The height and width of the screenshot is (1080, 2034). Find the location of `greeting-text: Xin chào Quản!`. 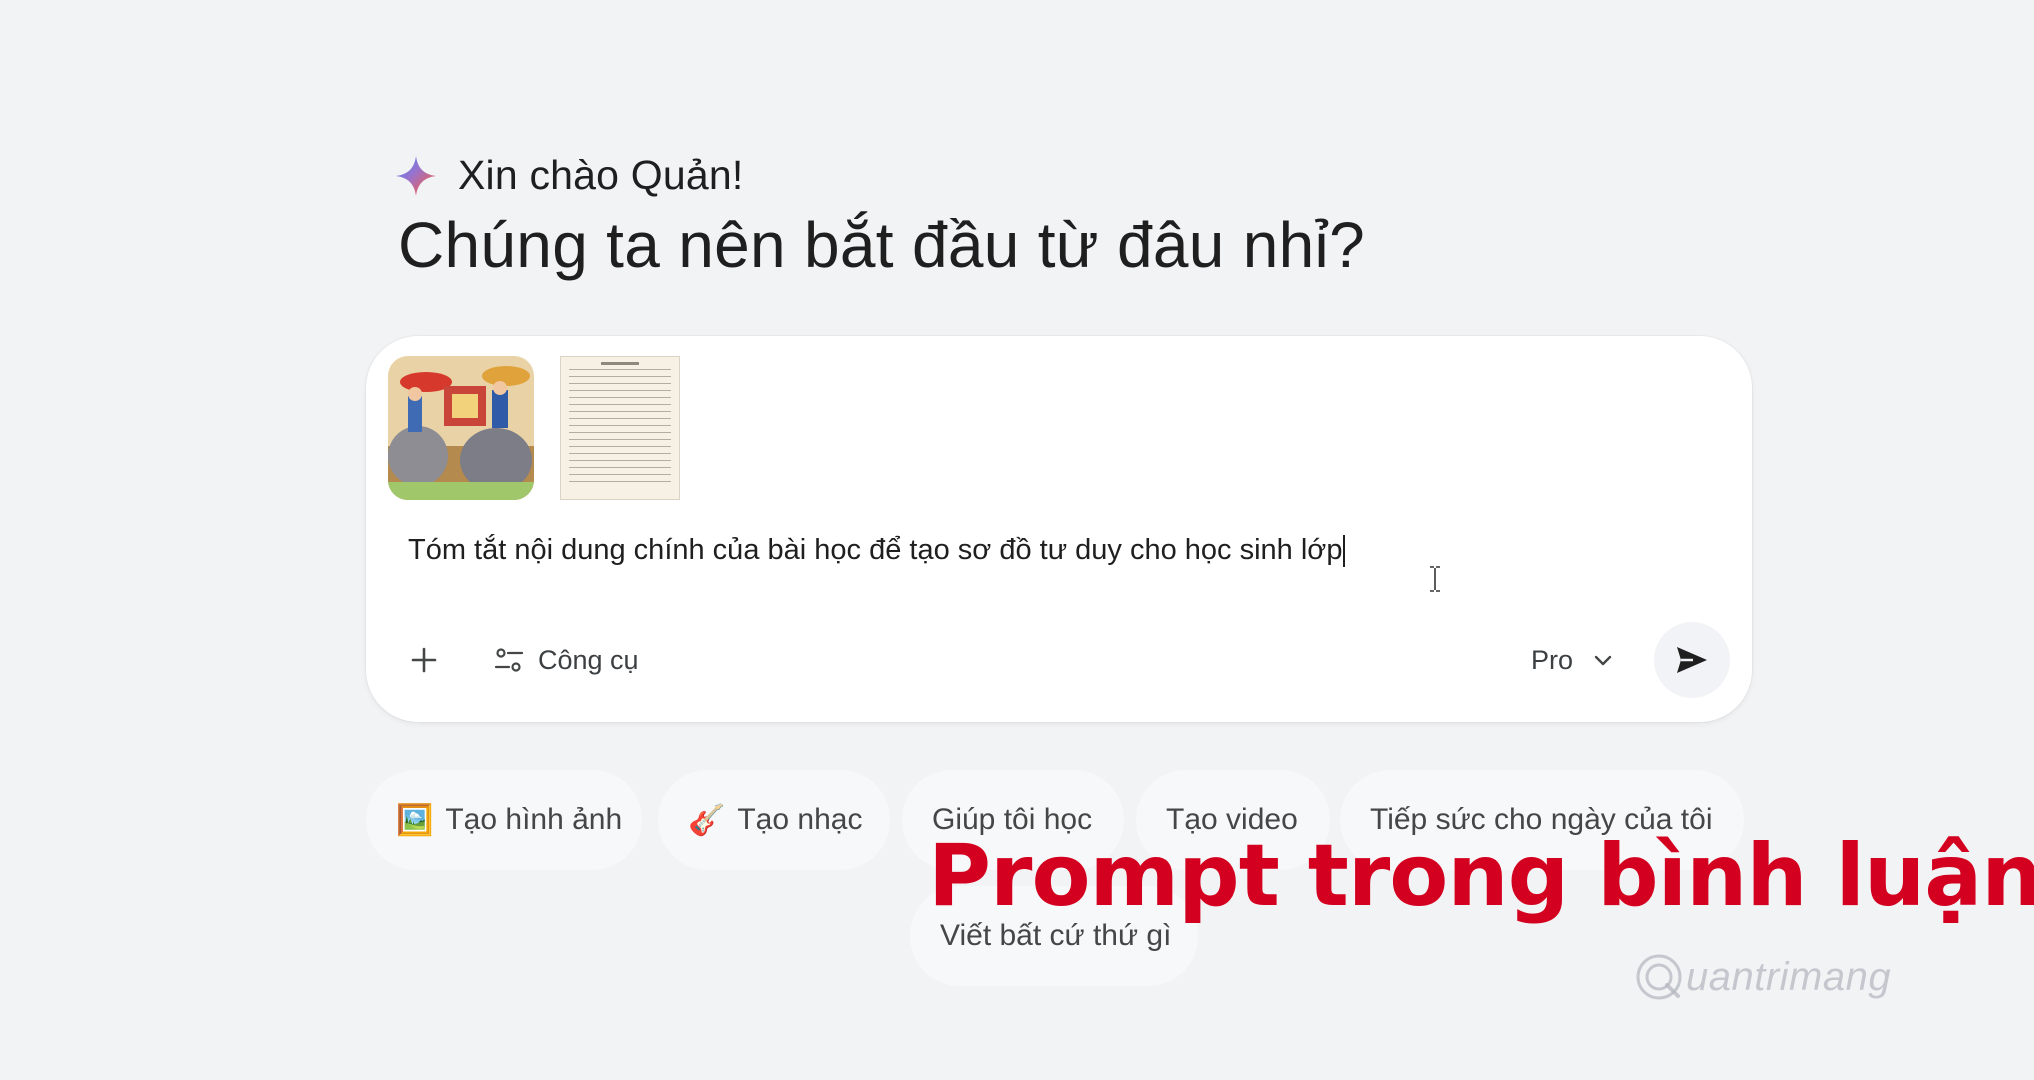

greeting-text: Xin chào Quản! is located at coordinates (601, 175).